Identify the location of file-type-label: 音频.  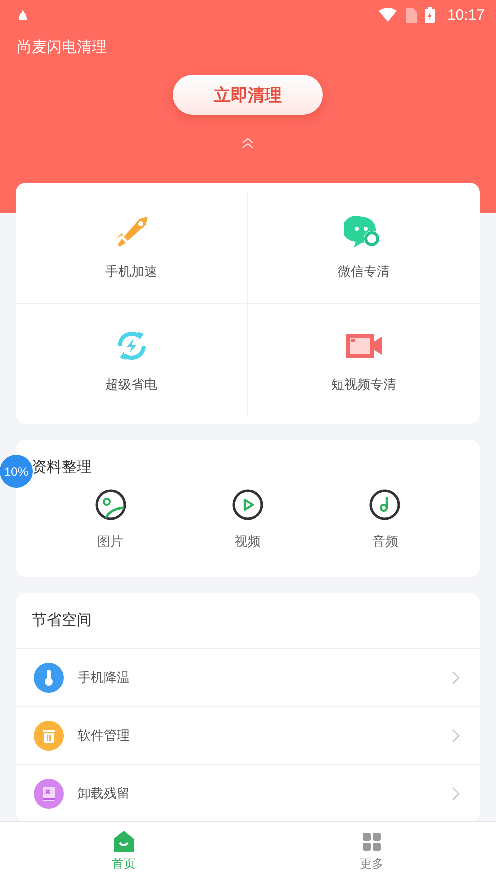
(385, 542).